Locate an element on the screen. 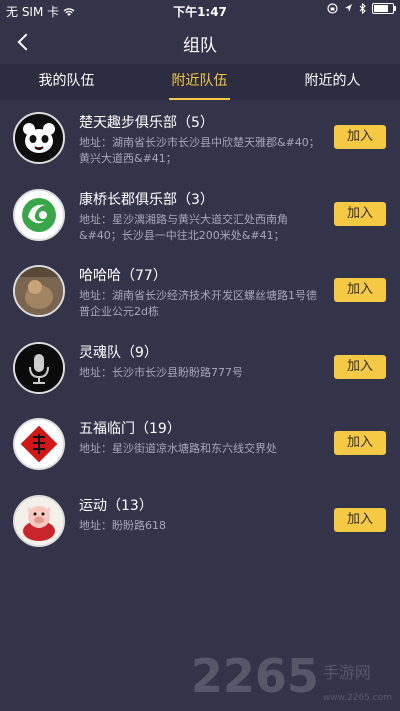  status-right is located at coordinates (361, 8).